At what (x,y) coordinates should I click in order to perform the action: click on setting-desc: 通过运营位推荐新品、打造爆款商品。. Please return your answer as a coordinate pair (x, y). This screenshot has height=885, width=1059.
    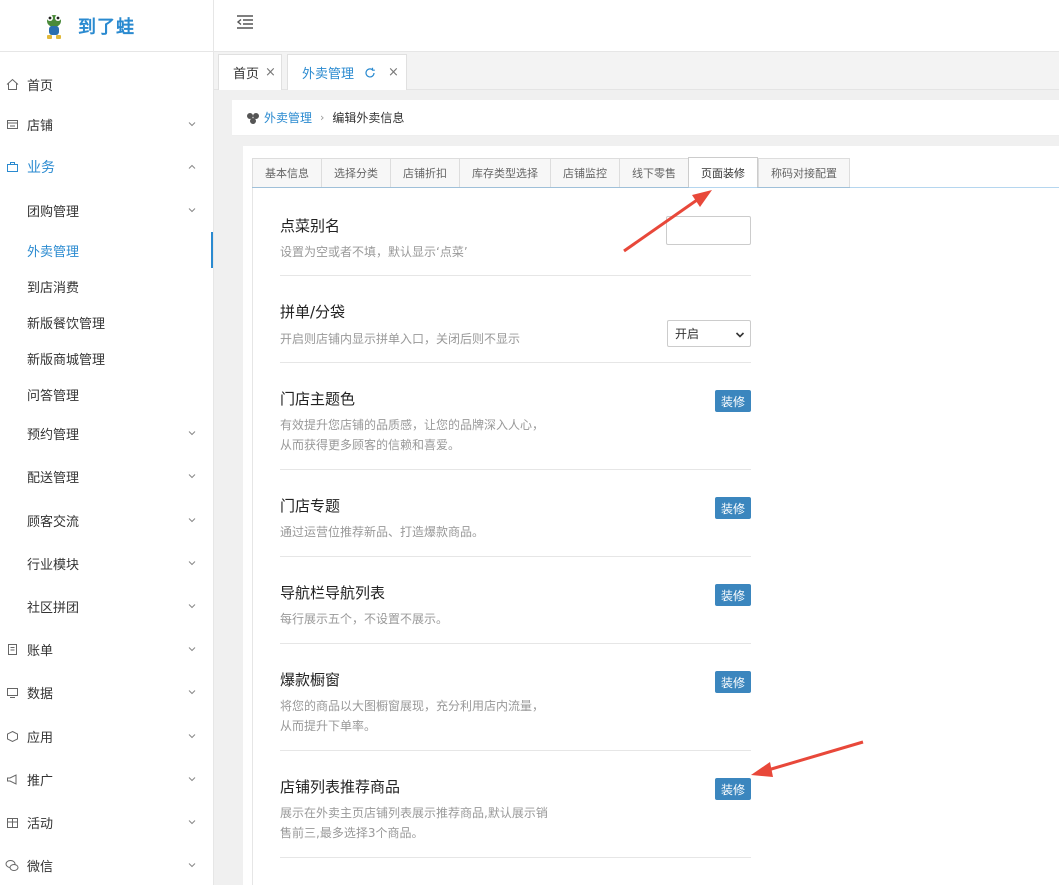
    Looking at the image, I should click on (382, 532).